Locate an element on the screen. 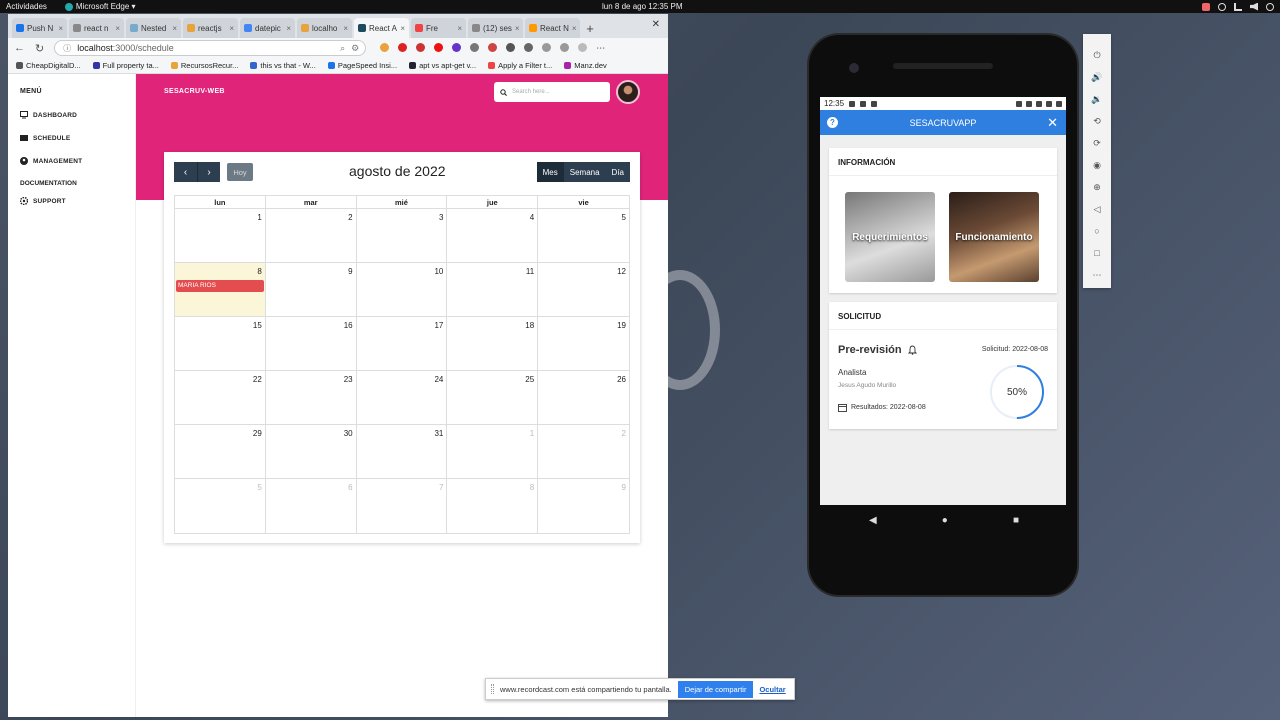 This screenshot has height=720, width=1280. drag-handle-icon is located at coordinates (492, 689).